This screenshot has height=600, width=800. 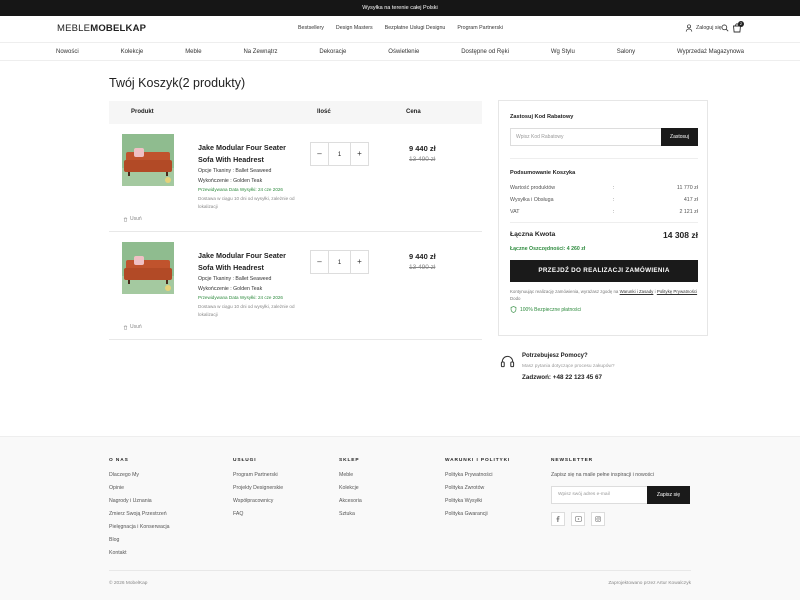 I want to click on login-link: Zaloguj się, so click(x=703, y=28).